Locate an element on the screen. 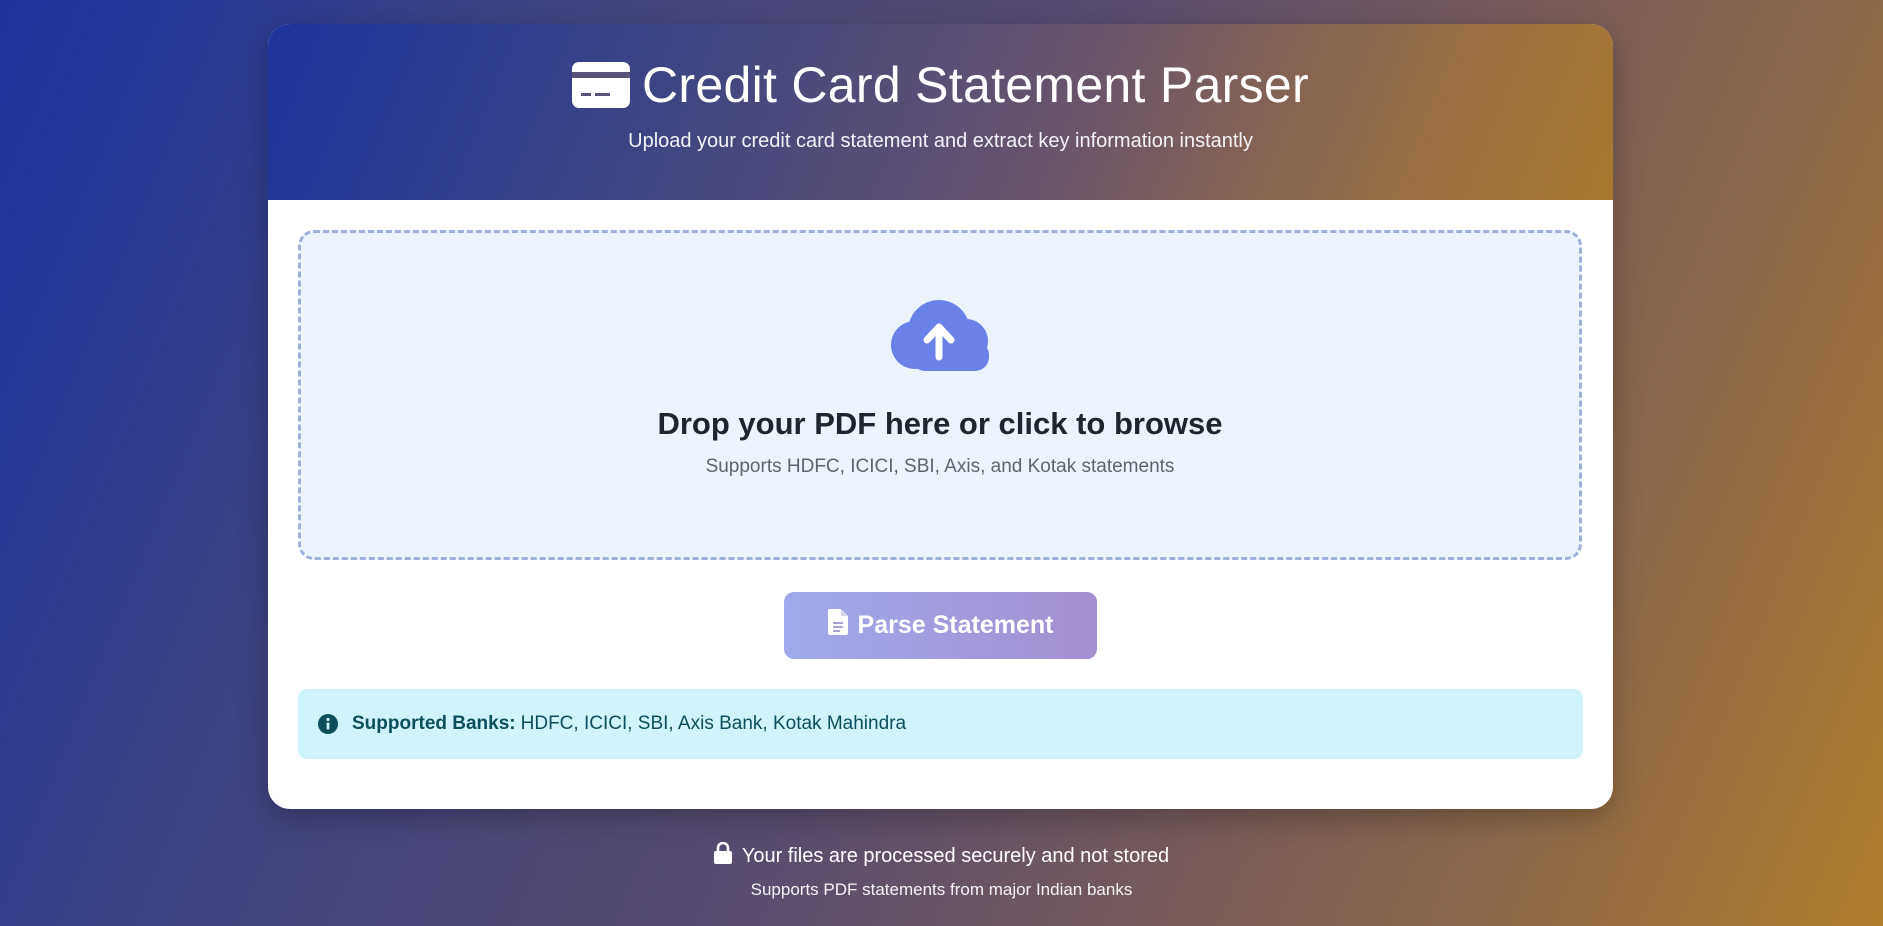 The width and height of the screenshot is (1883, 926). credit-card-icon is located at coordinates (601, 85).